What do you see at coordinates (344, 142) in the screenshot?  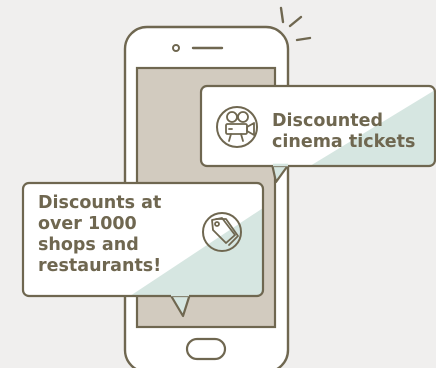 I see `cinema-line-2: cinema tickets` at bounding box center [344, 142].